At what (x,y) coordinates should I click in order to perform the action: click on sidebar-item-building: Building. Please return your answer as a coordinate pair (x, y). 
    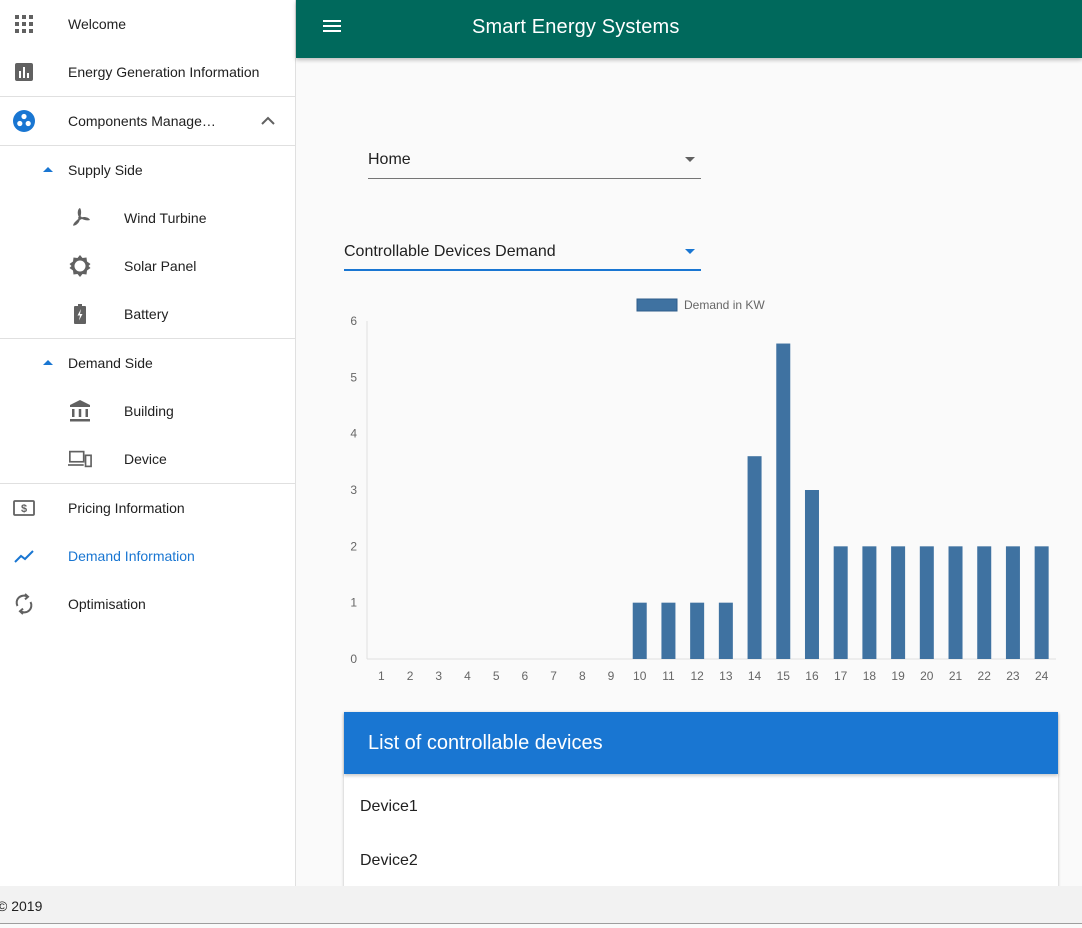
    Looking at the image, I should click on (147, 411).